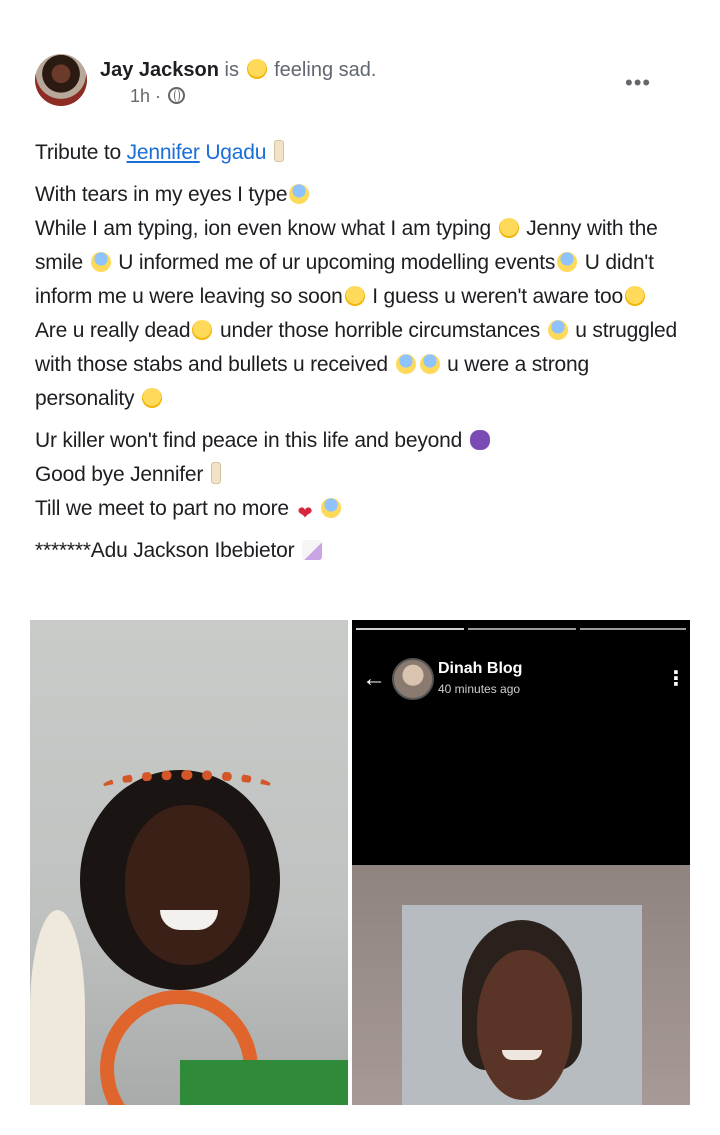 The image size is (720, 1135). I want to click on broken-heart-icon, so click(307, 513).